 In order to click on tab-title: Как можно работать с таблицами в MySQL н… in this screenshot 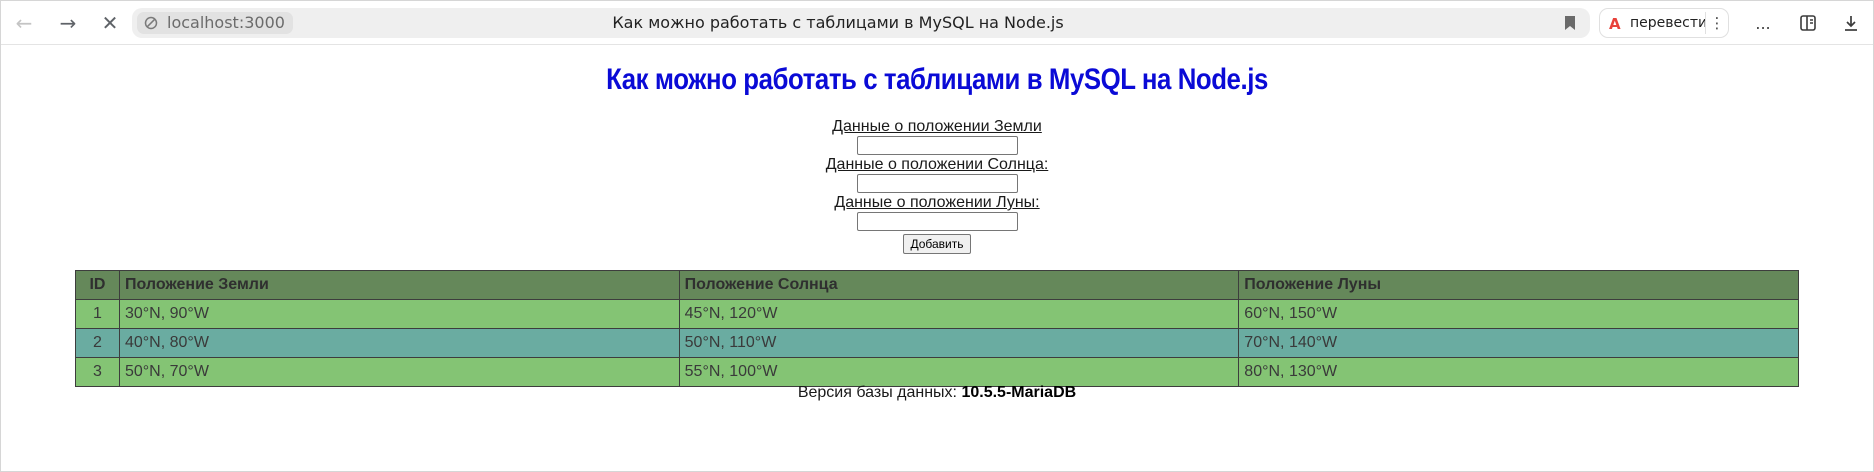, I will do `click(838, 22)`.